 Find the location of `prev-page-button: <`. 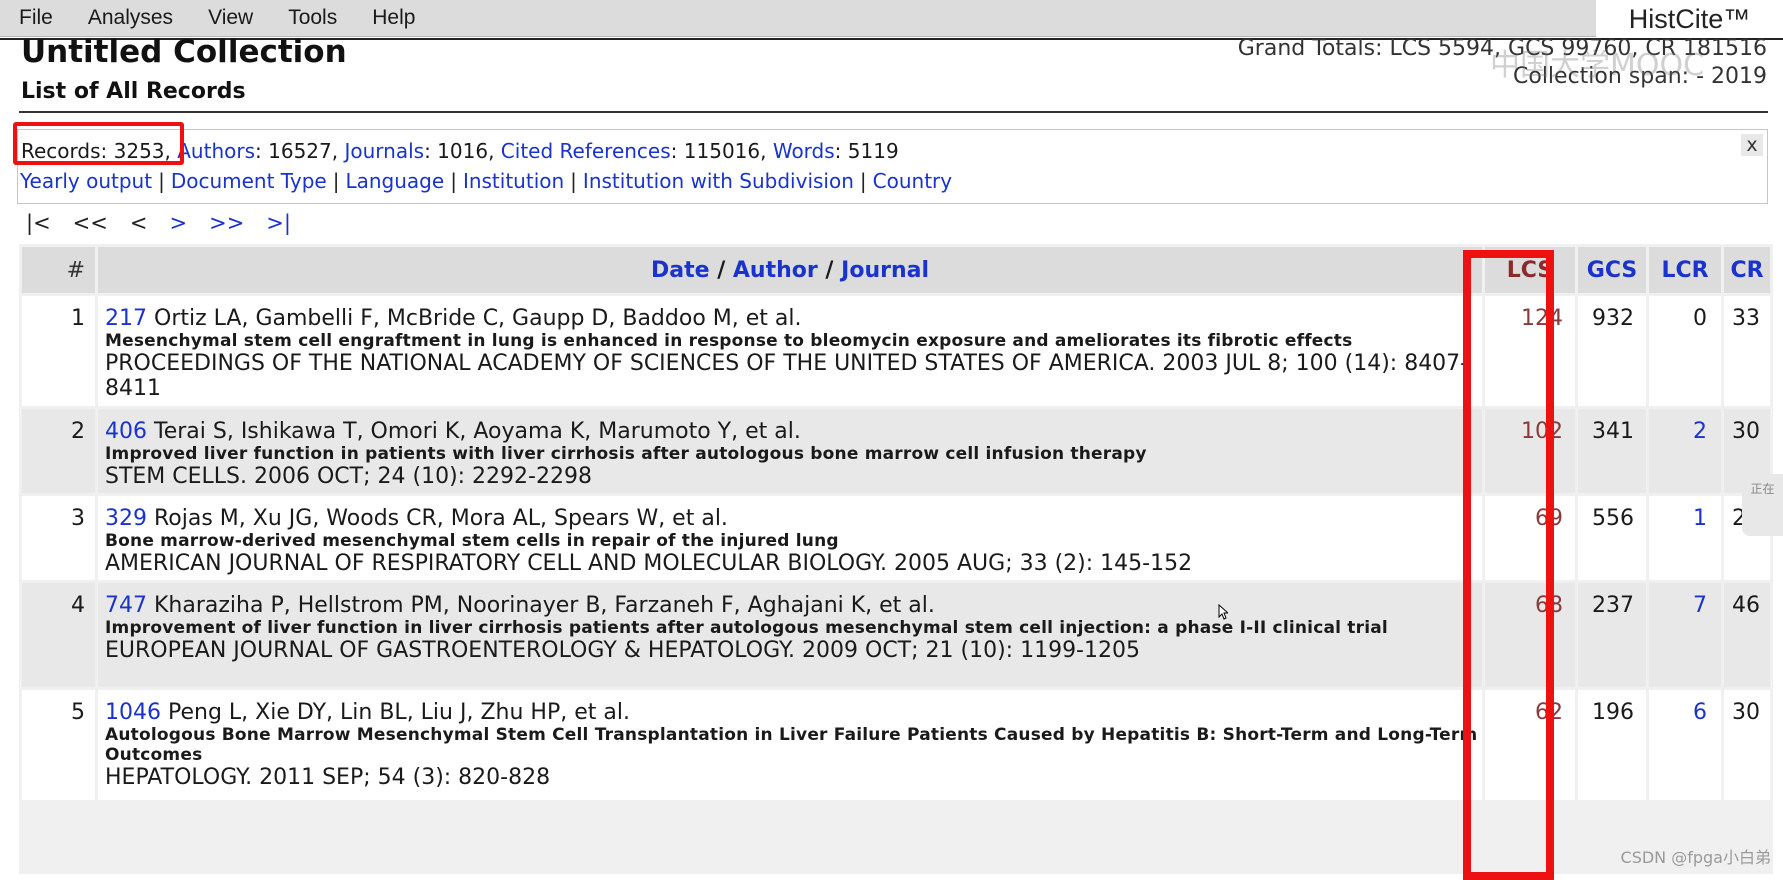

prev-page-button: < is located at coordinates (139, 223).